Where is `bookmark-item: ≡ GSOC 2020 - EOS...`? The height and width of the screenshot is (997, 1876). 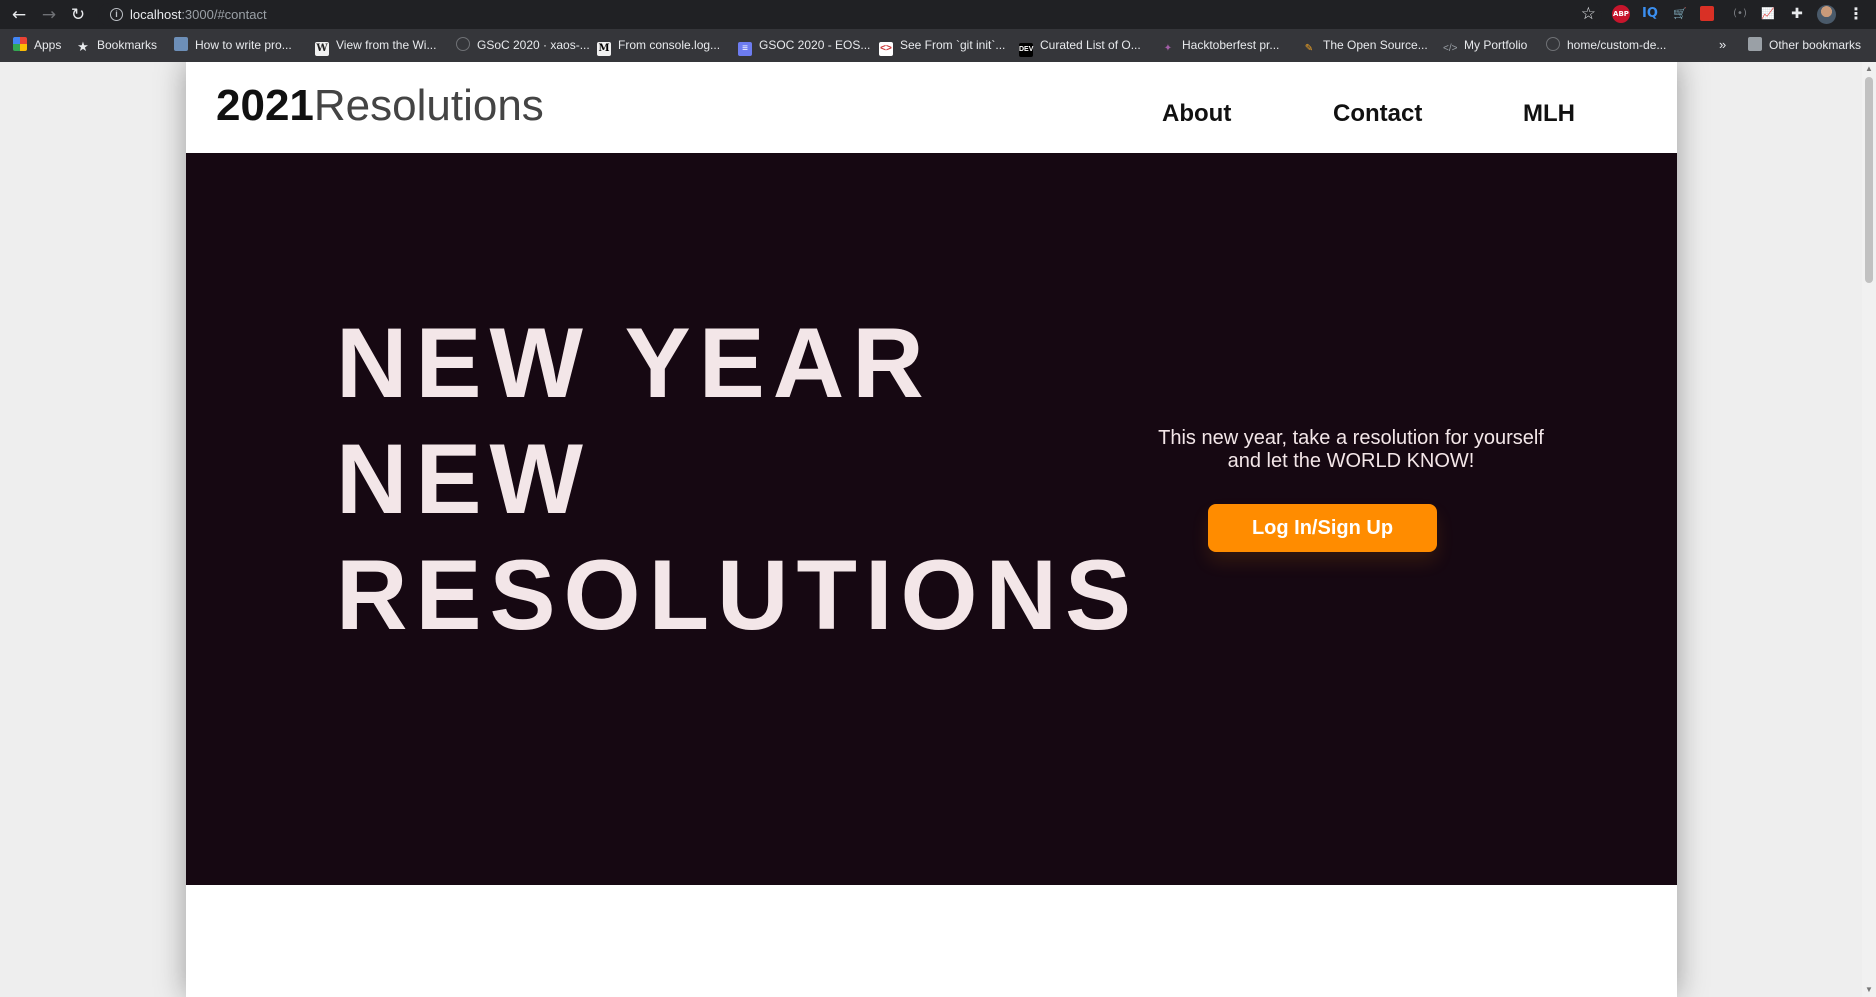
bookmark-item: ≡ GSOC 2020 - EOS... is located at coordinates (804, 46).